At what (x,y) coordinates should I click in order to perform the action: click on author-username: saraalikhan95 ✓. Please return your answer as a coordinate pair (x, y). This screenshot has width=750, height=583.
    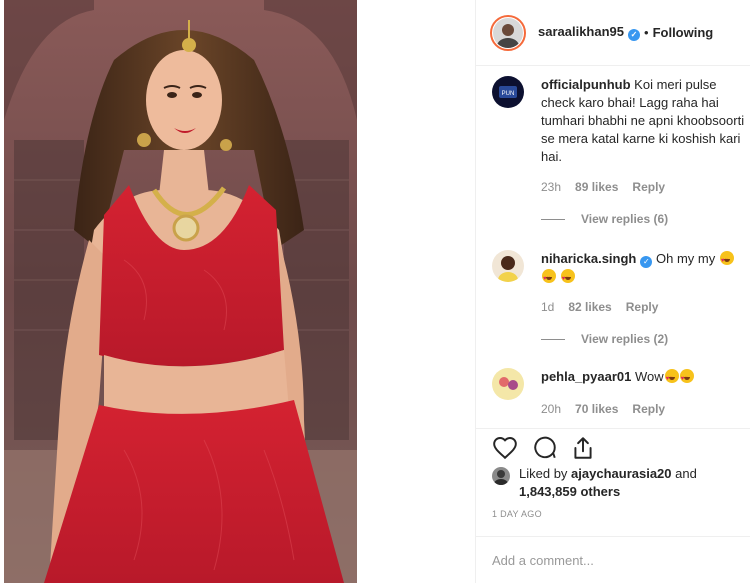
    Looking at the image, I should click on (589, 32).